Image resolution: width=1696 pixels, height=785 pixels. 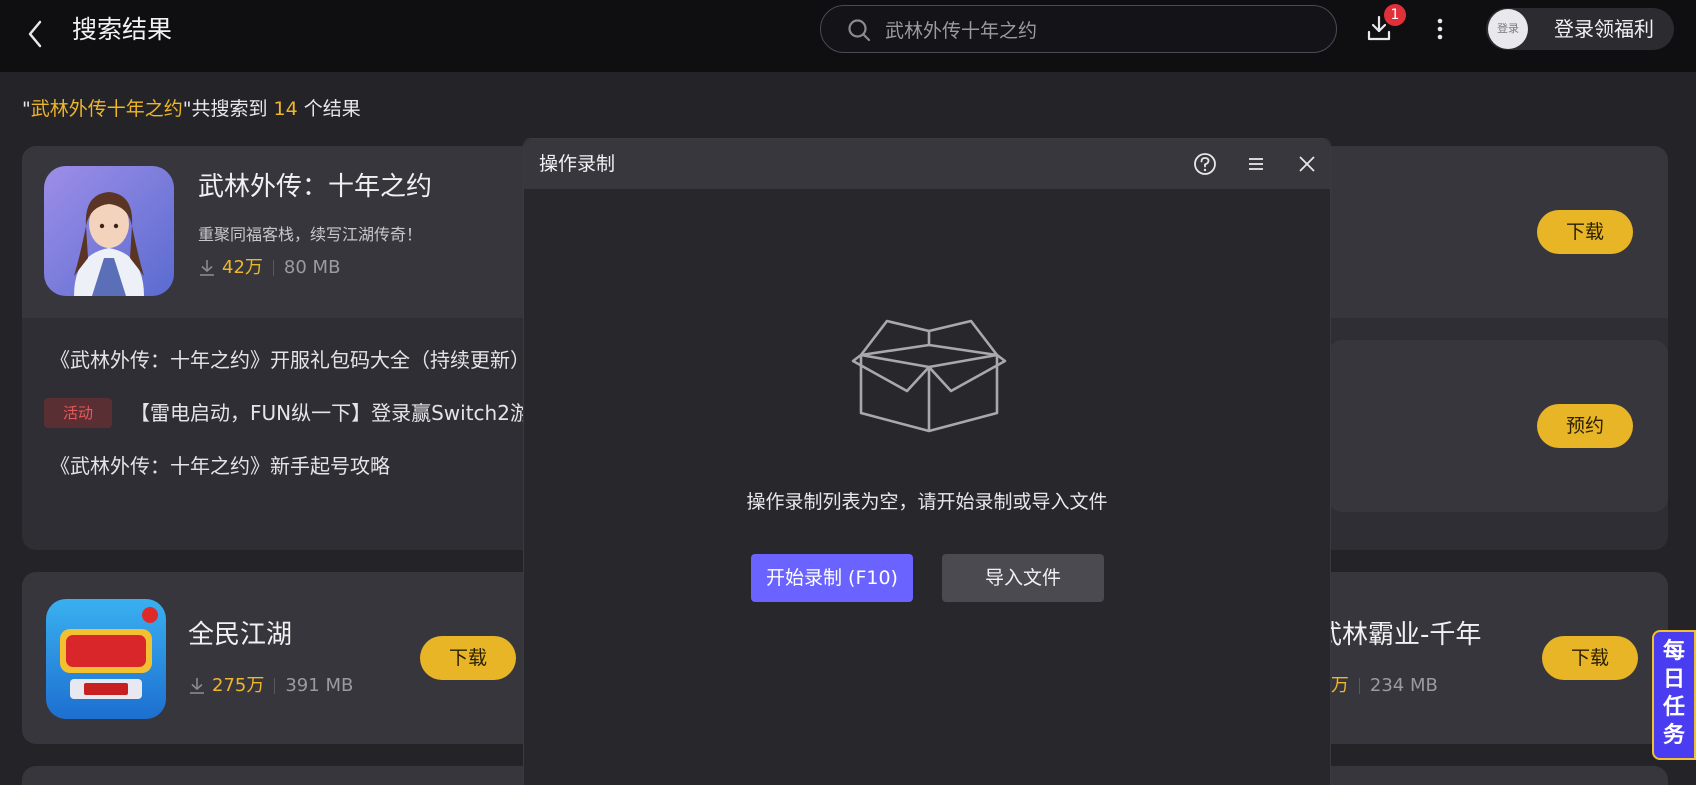 What do you see at coordinates (1498, 426) in the screenshot?
I see `result-card-reserve: 预约` at bounding box center [1498, 426].